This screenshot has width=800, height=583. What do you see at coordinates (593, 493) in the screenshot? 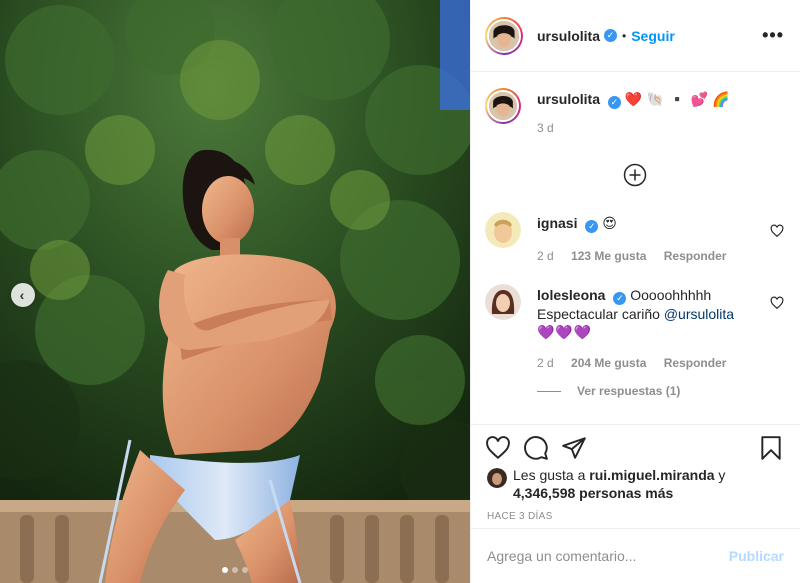
I see `likes-count: 4,346,598 personas más` at bounding box center [593, 493].